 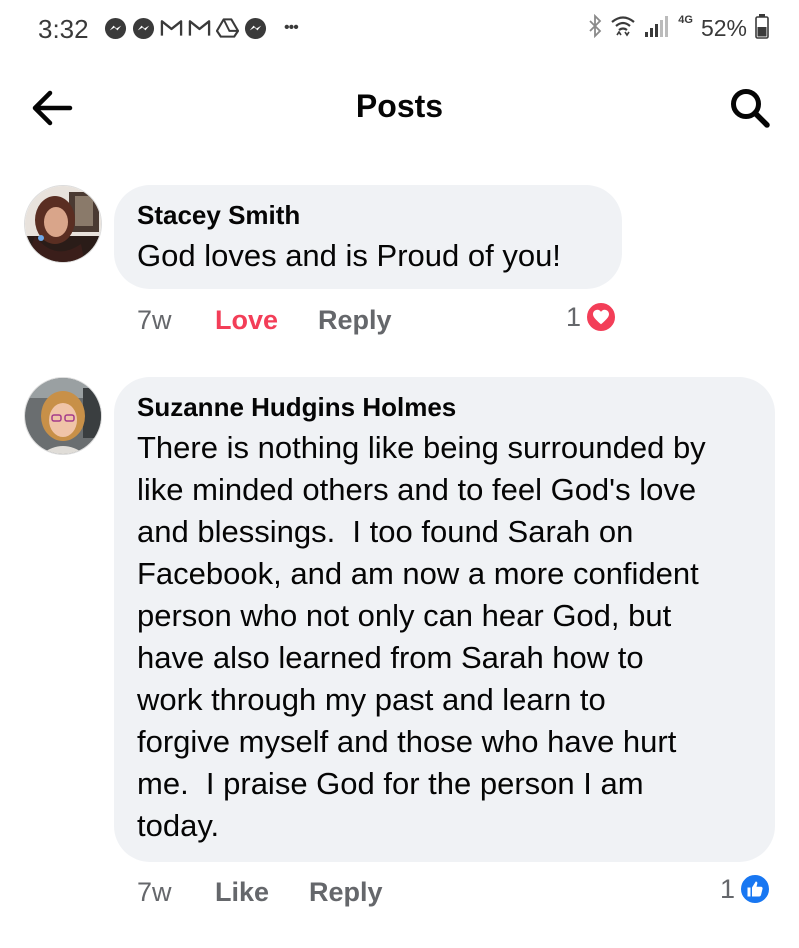 What do you see at coordinates (227, 28) in the screenshot?
I see `drive-icon` at bounding box center [227, 28].